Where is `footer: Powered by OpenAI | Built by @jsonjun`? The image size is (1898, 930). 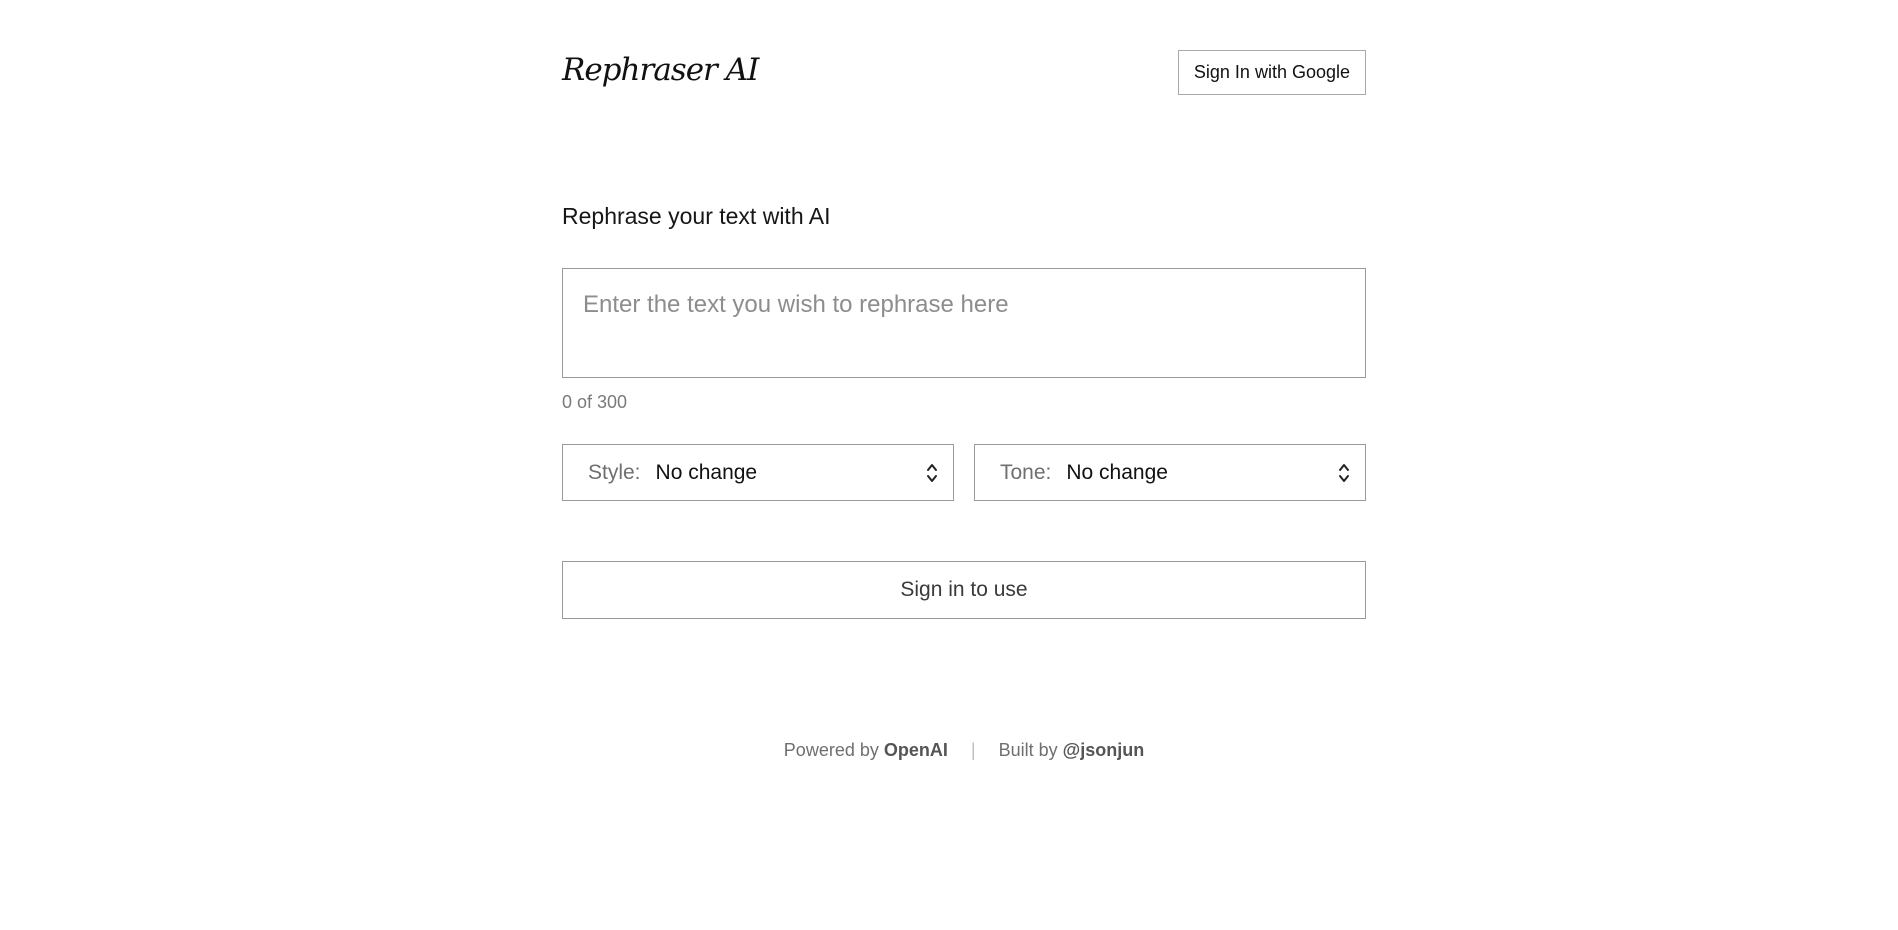
footer: Powered by OpenAI | Built by @jsonjun is located at coordinates (964, 750).